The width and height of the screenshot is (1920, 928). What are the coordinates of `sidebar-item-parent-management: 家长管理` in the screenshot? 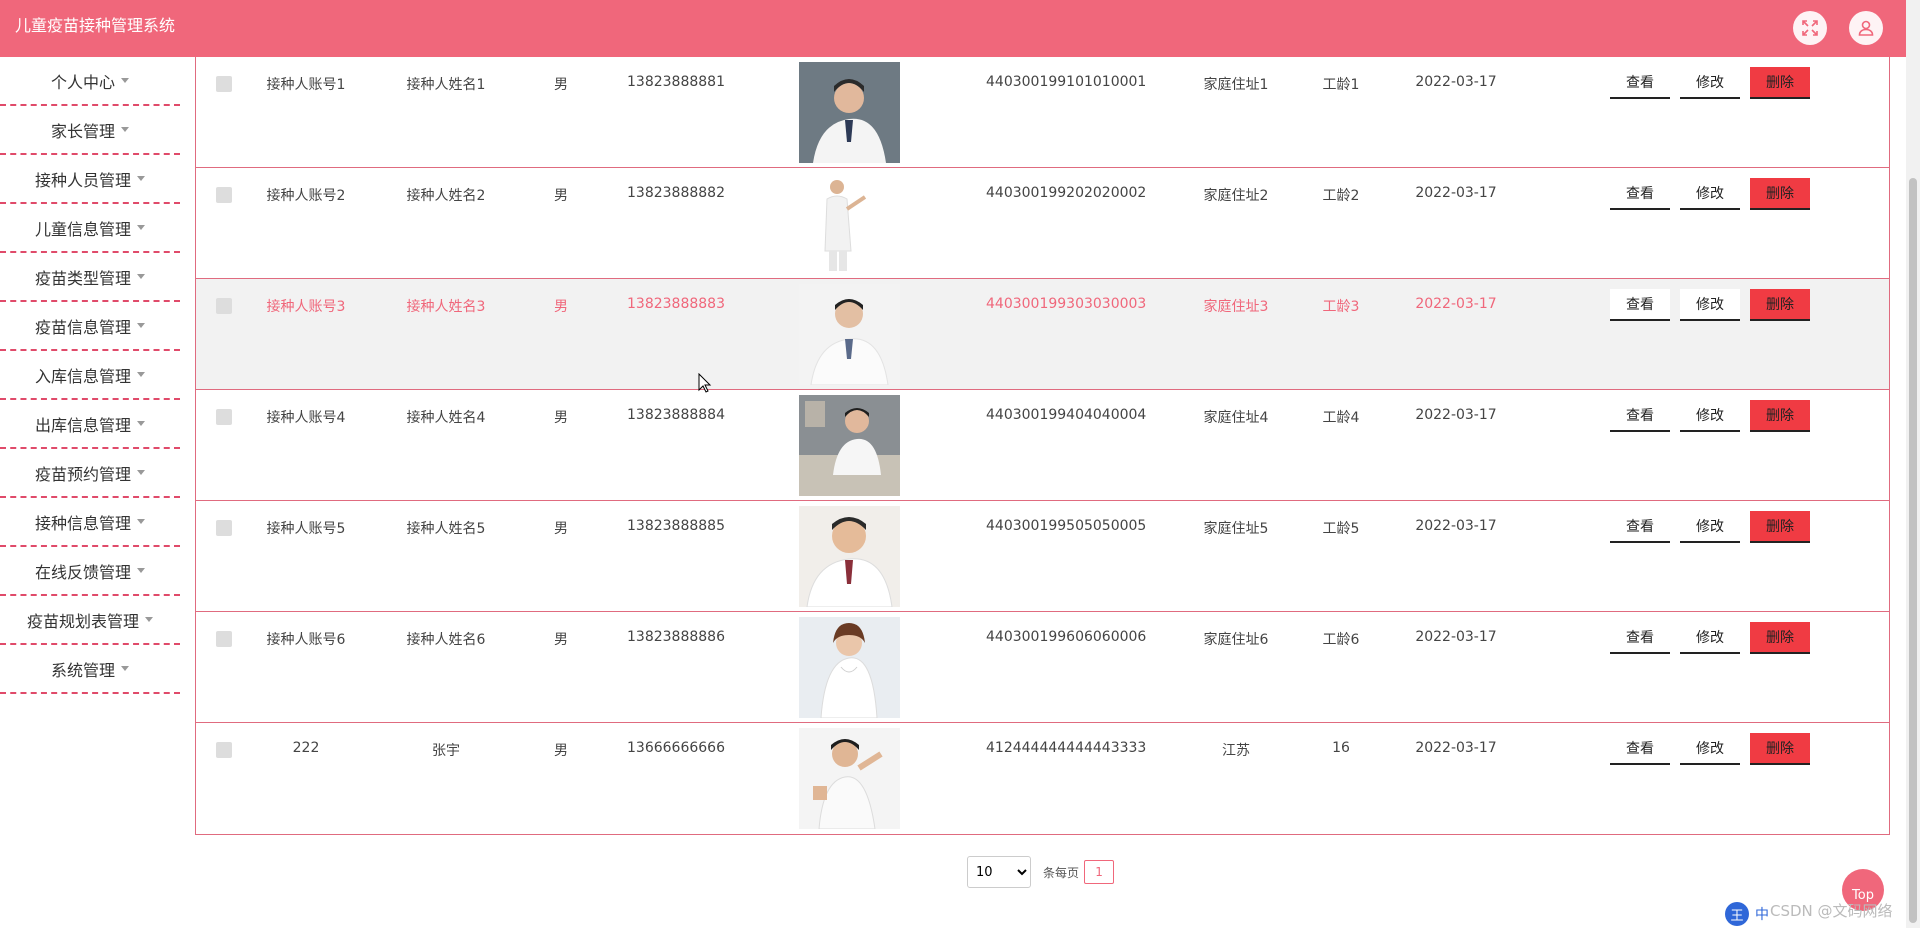 It's located at (90, 130).